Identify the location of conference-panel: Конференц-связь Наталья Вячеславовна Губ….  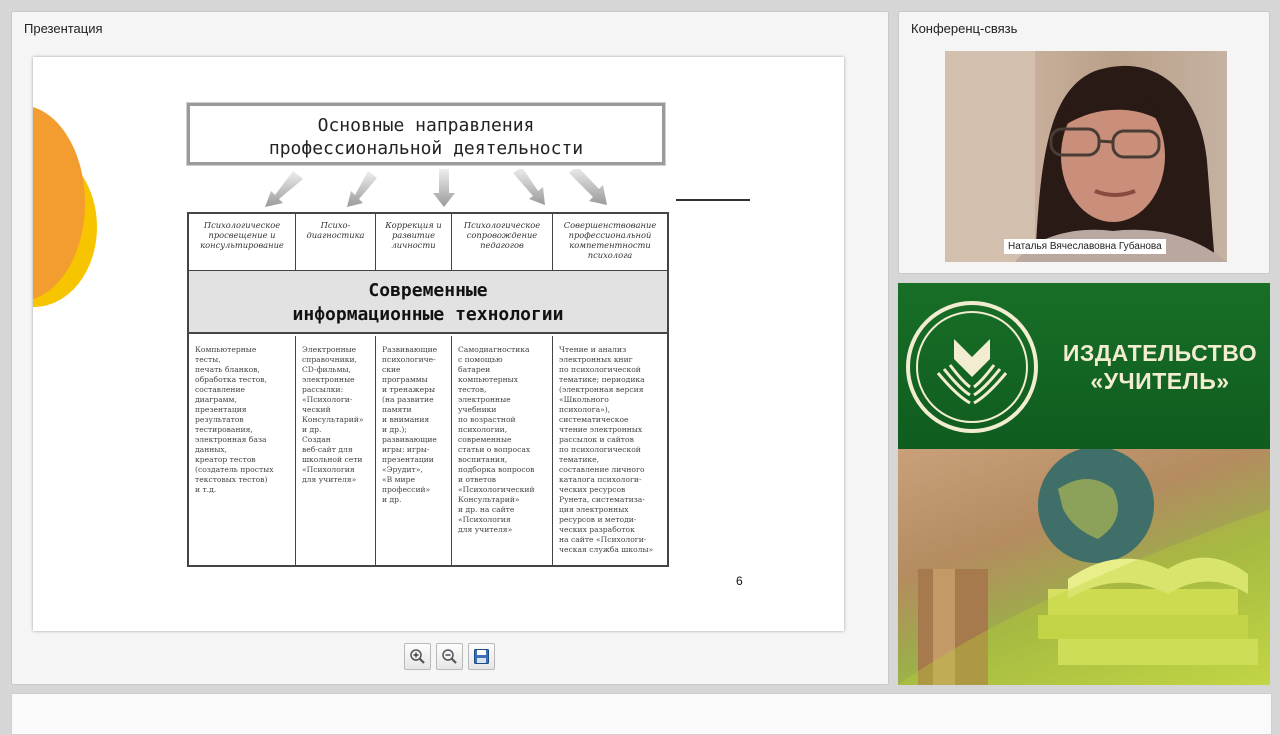
(1084, 142).